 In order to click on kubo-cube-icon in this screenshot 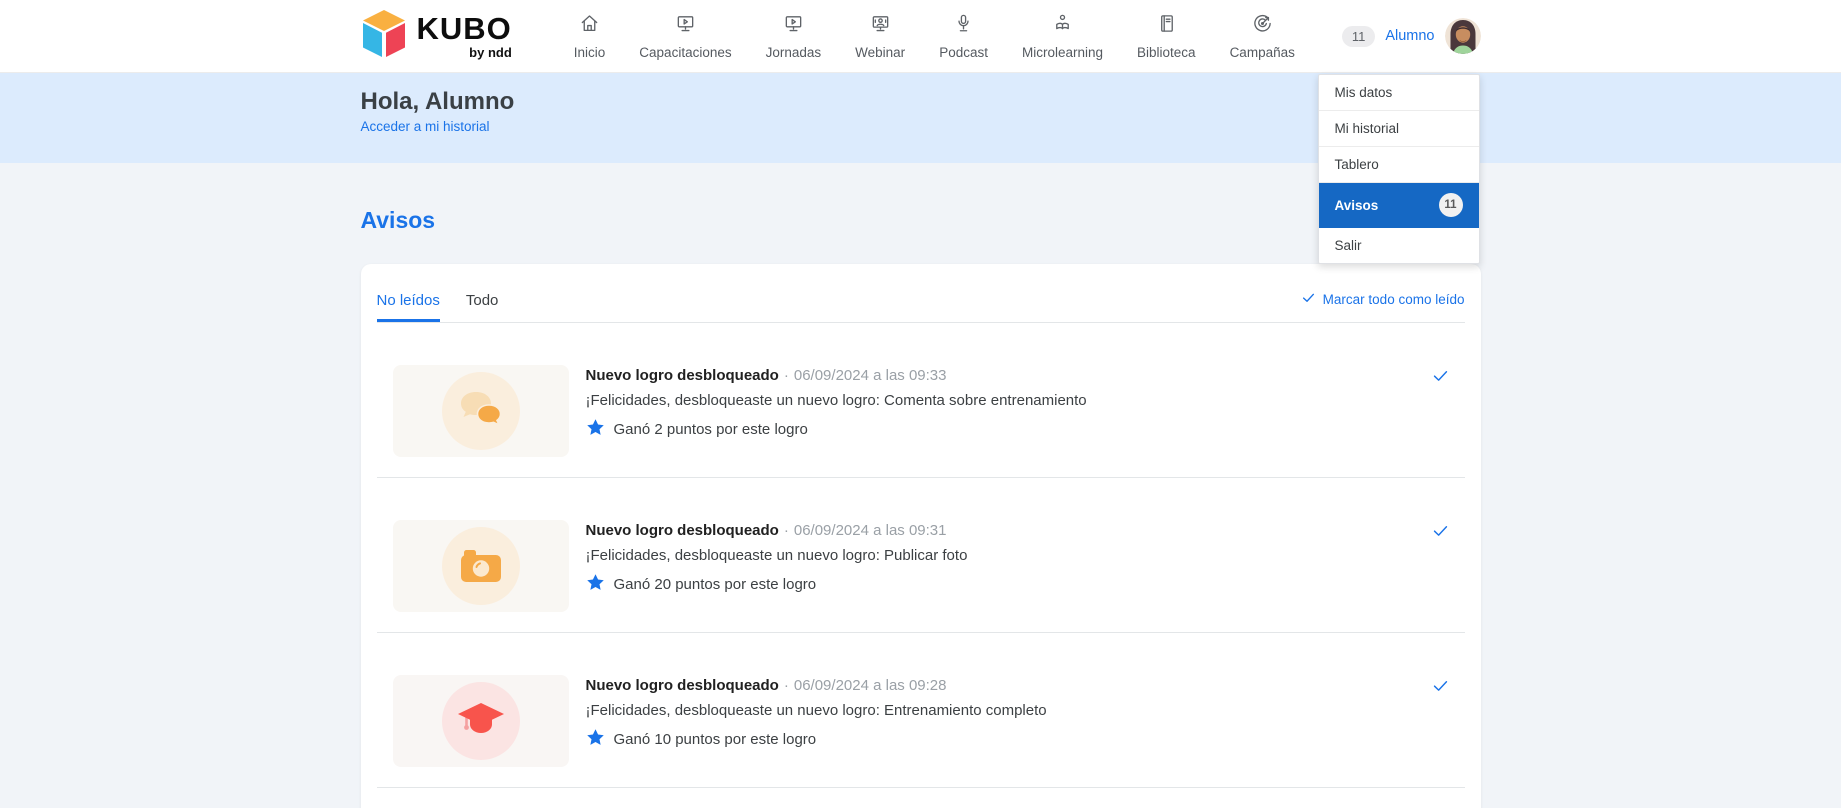, I will do `click(384, 36)`.